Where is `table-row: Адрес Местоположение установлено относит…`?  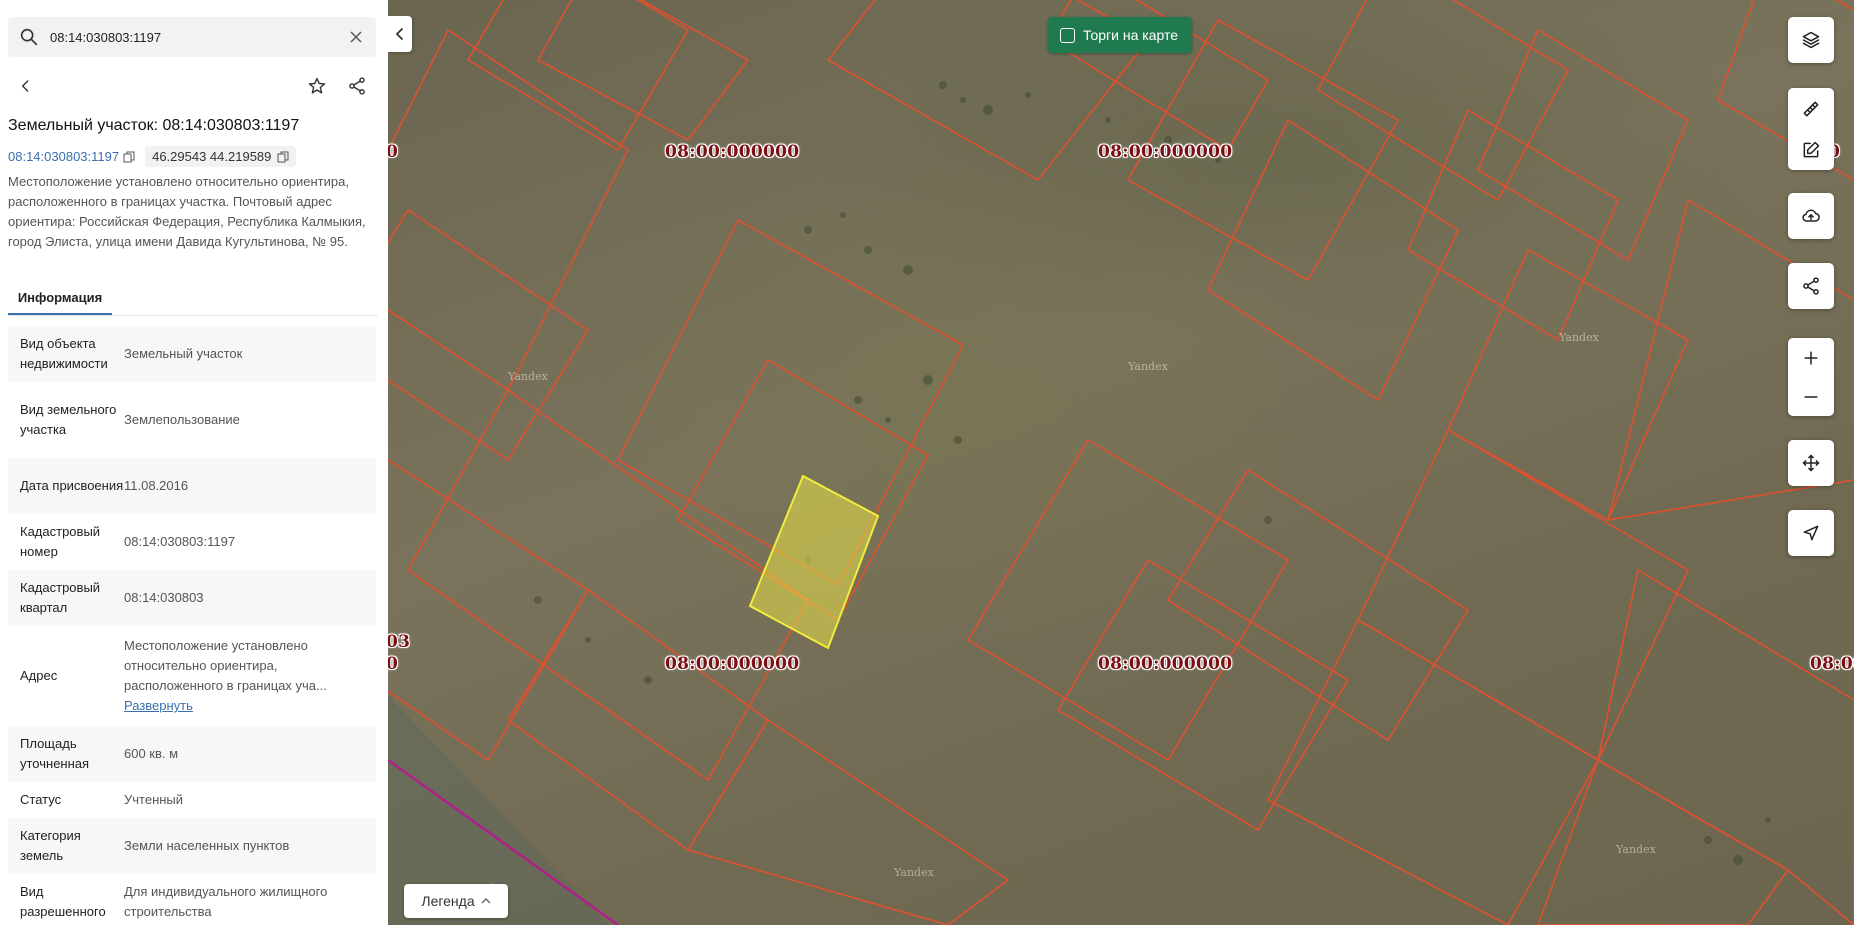 table-row: Адрес Местоположение установлено относит… is located at coordinates (192, 676).